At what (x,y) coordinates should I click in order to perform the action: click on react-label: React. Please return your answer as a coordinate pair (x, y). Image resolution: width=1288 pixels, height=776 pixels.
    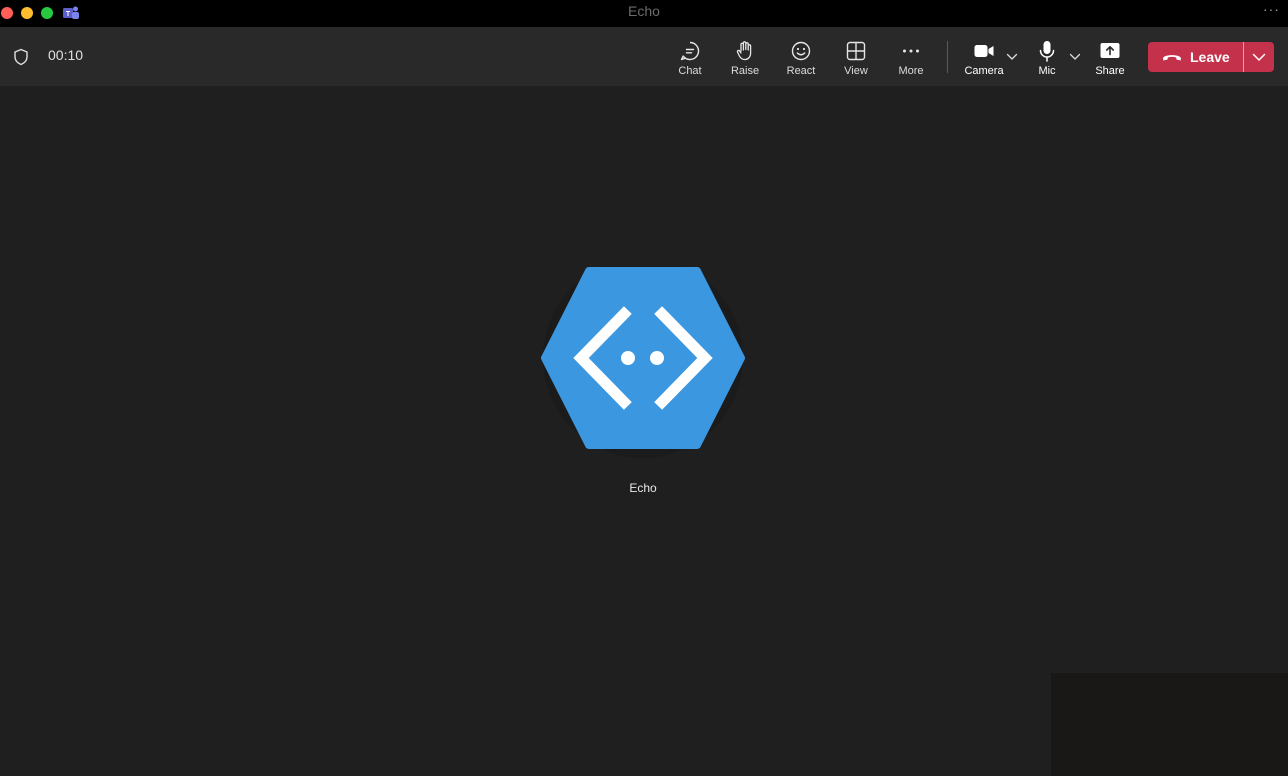
    Looking at the image, I should click on (801, 71).